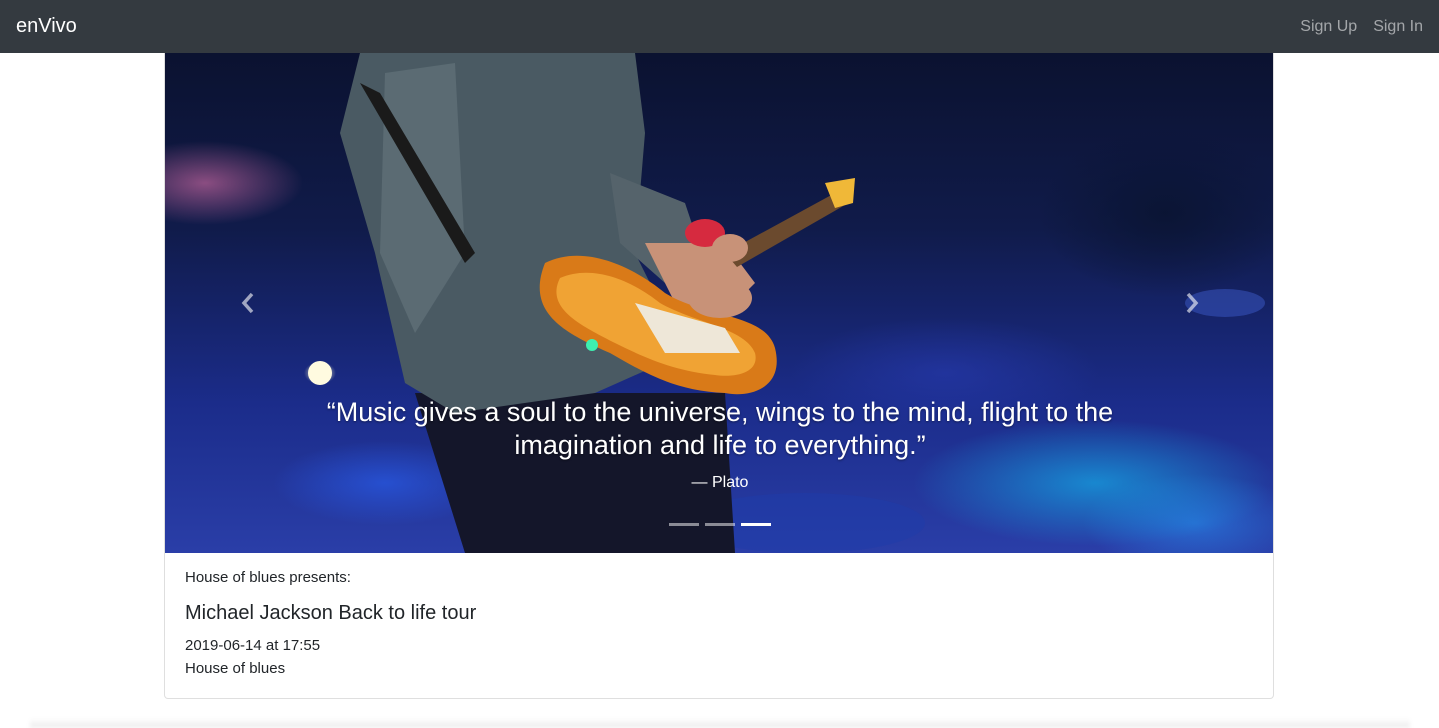 This screenshot has width=1439, height=728. I want to click on sign-in-link: Sign In, so click(1398, 27).